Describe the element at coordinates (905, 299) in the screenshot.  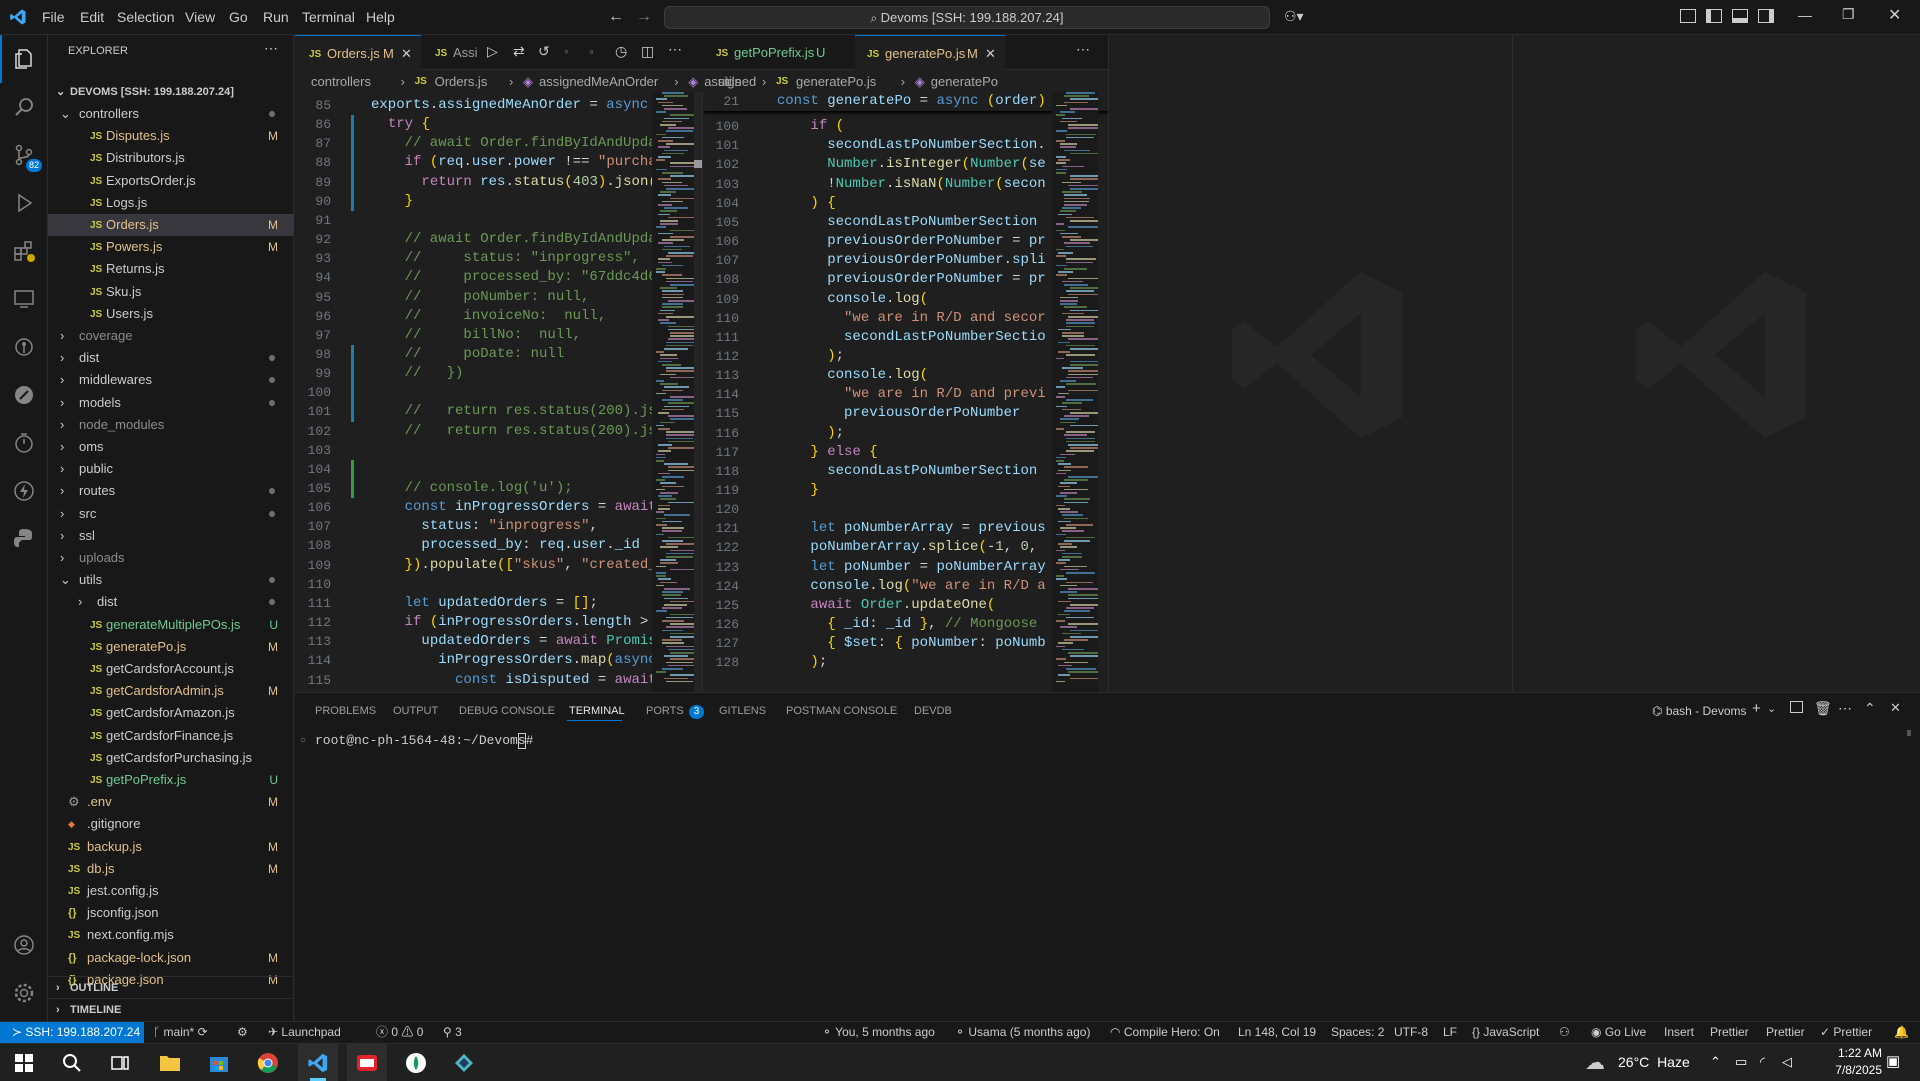
I see `code-line: console.log(` at that location.